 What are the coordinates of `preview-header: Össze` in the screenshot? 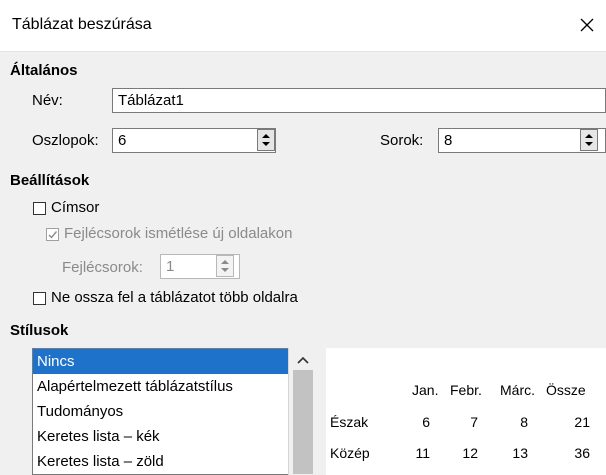 It's located at (566, 390).